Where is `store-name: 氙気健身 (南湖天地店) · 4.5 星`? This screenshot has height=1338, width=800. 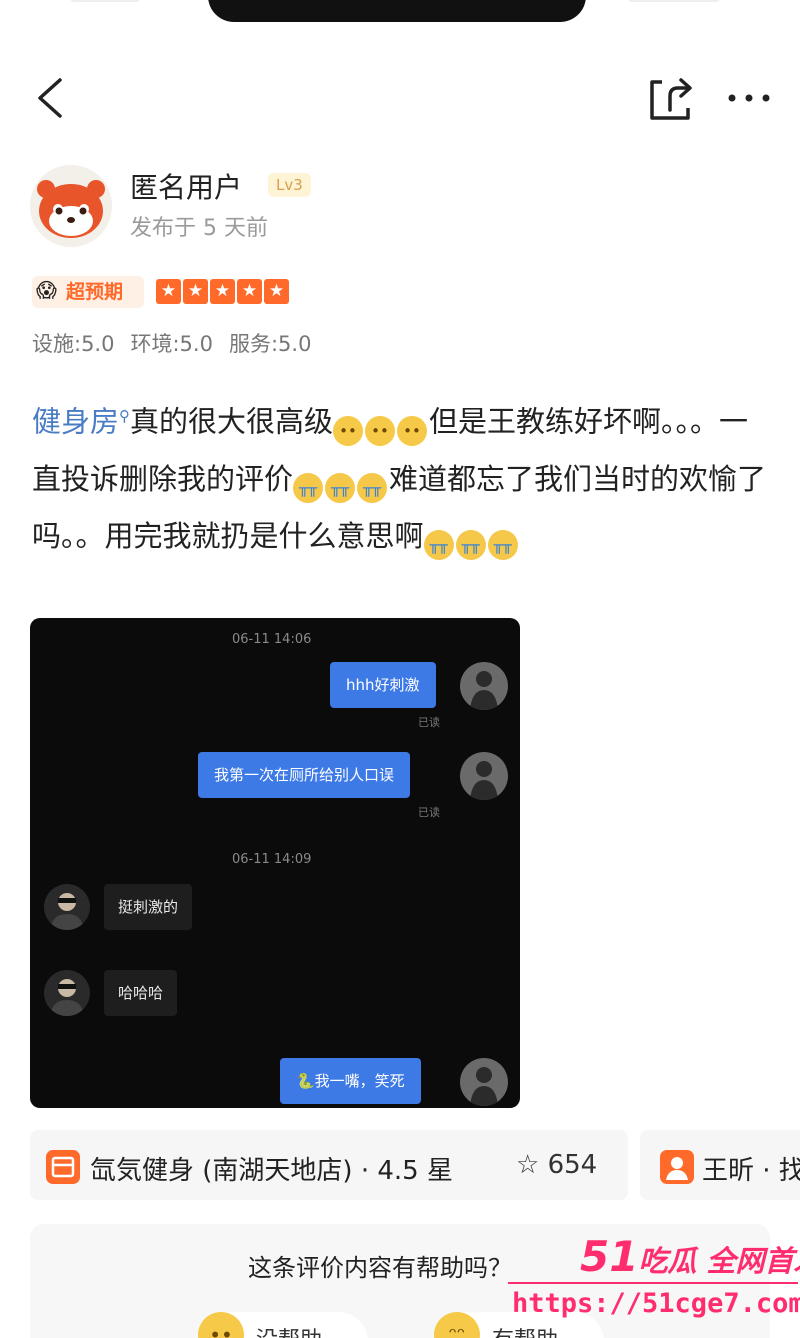
store-name: 氙気健身 (南湖天地店) · 4.5 星 is located at coordinates (271, 1171).